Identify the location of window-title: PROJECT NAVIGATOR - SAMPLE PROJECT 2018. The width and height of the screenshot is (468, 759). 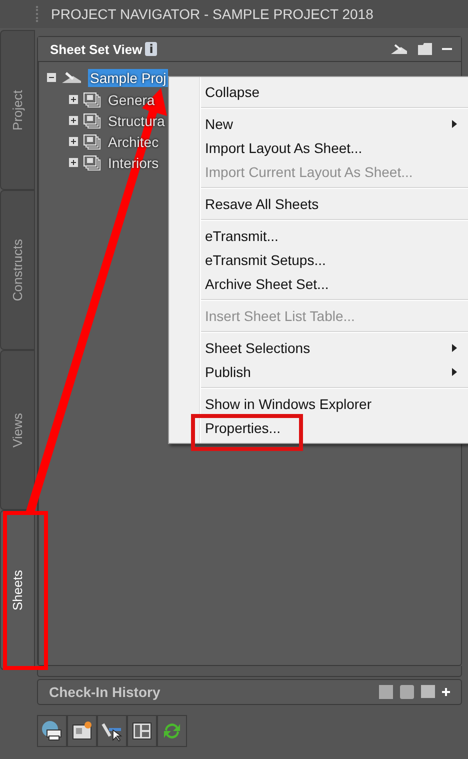
(212, 14).